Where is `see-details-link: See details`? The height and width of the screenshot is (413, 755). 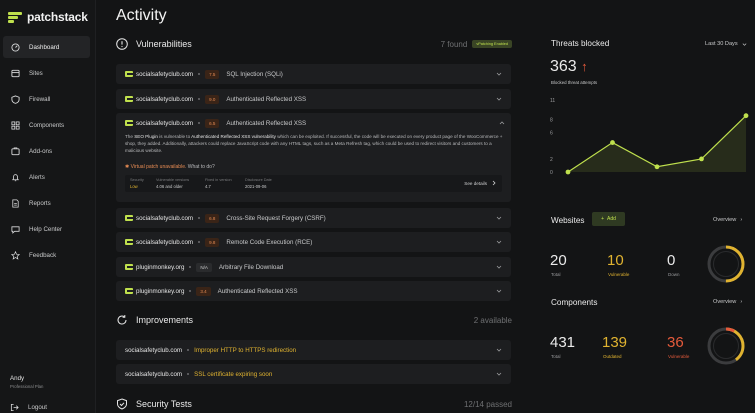 see-details-link: See details is located at coordinates (480, 183).